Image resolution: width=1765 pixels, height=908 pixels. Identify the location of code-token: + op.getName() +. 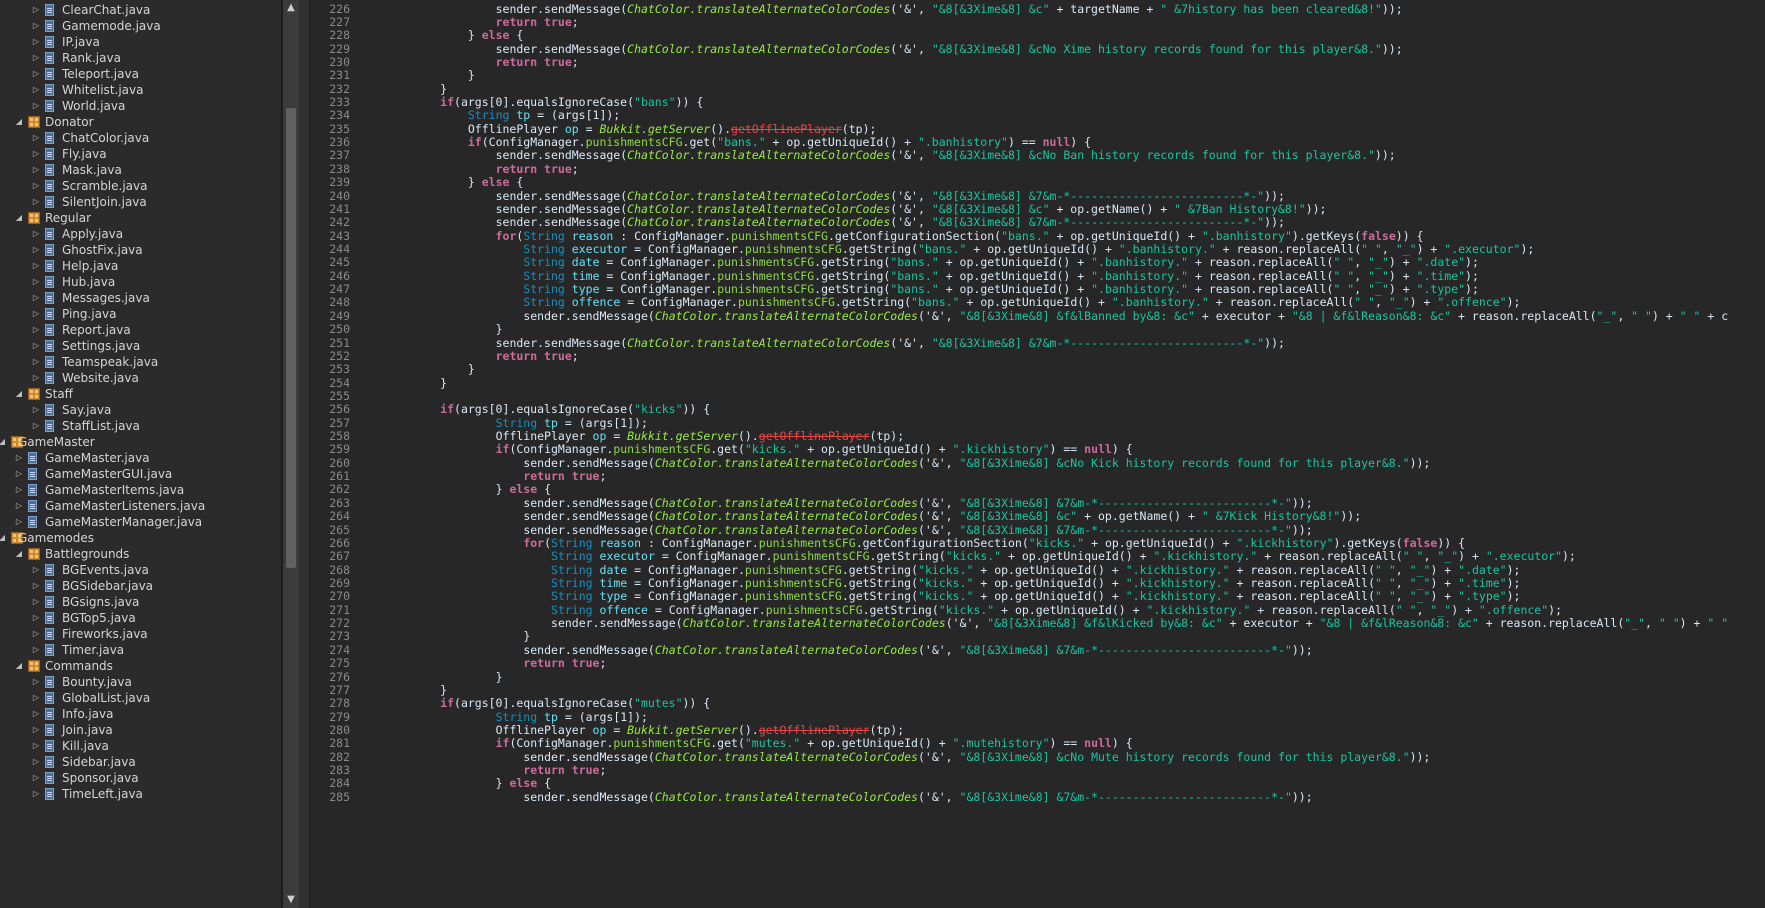
(1112, 208).